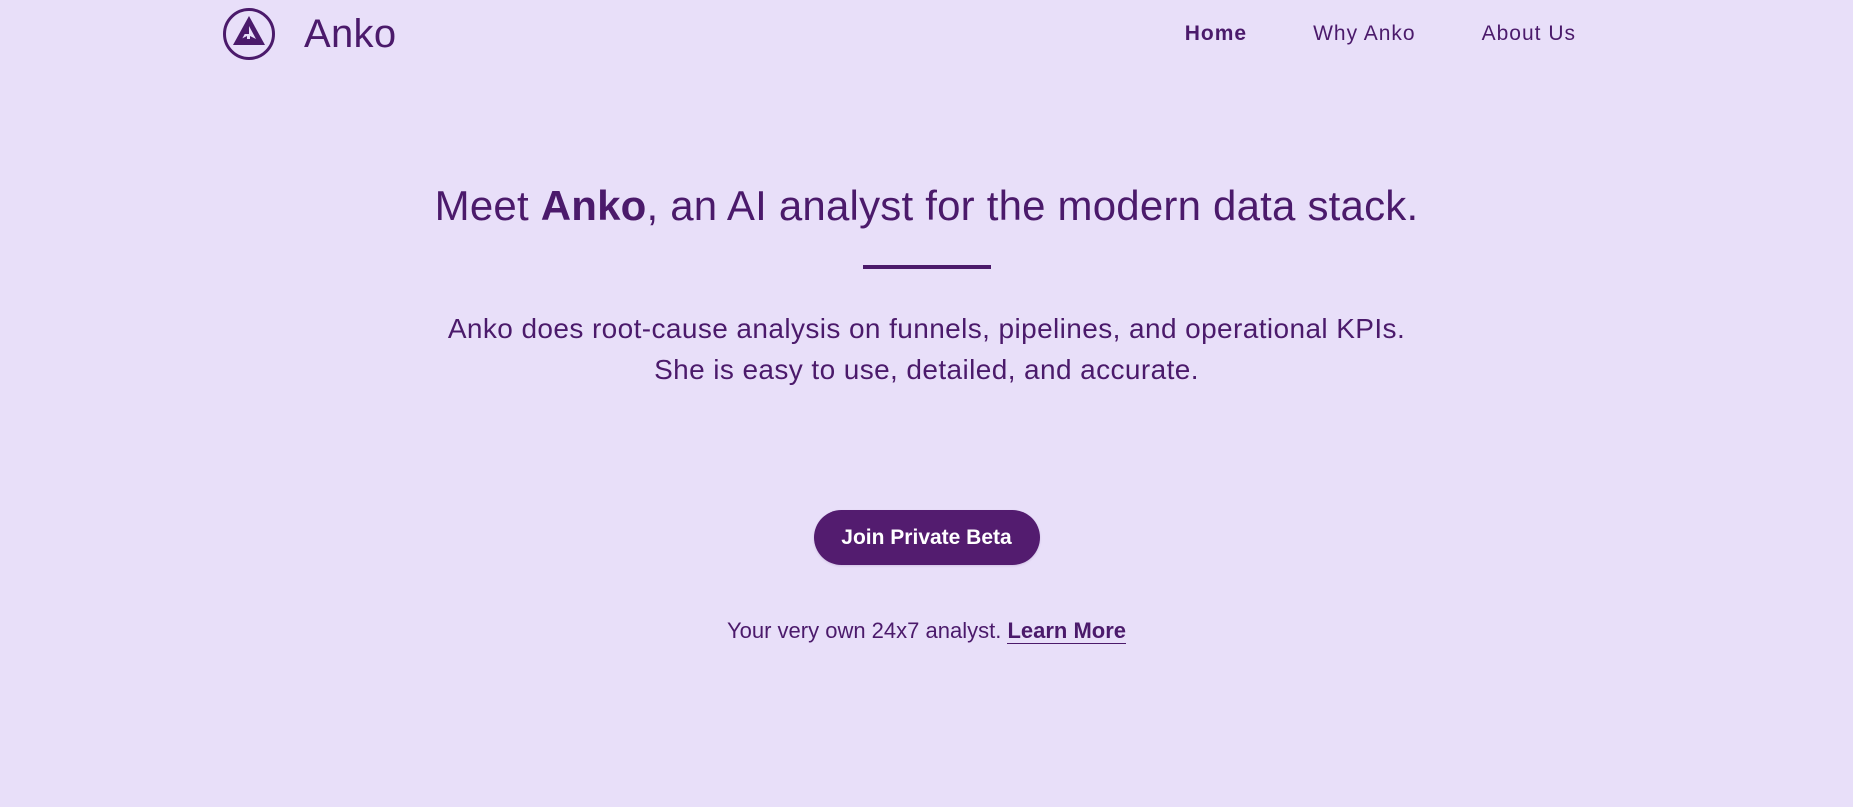 The image size is (1853, 807). Describe the element at coordinates (926, 267) in the screenshot. I see `hero-divider` at that location.